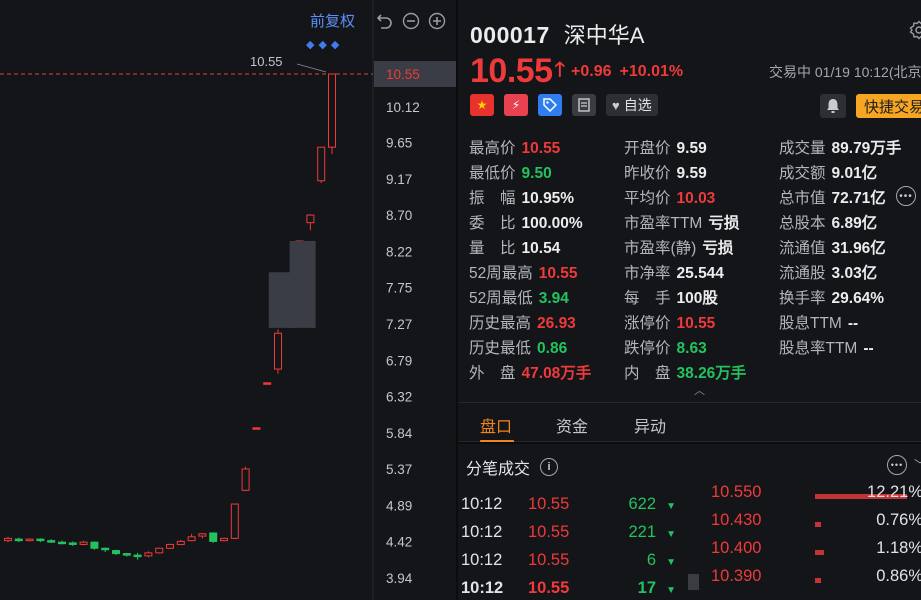  Describe the element at coordinates (853, 323) in the screenshot. I see `stat-value: --` at that location.